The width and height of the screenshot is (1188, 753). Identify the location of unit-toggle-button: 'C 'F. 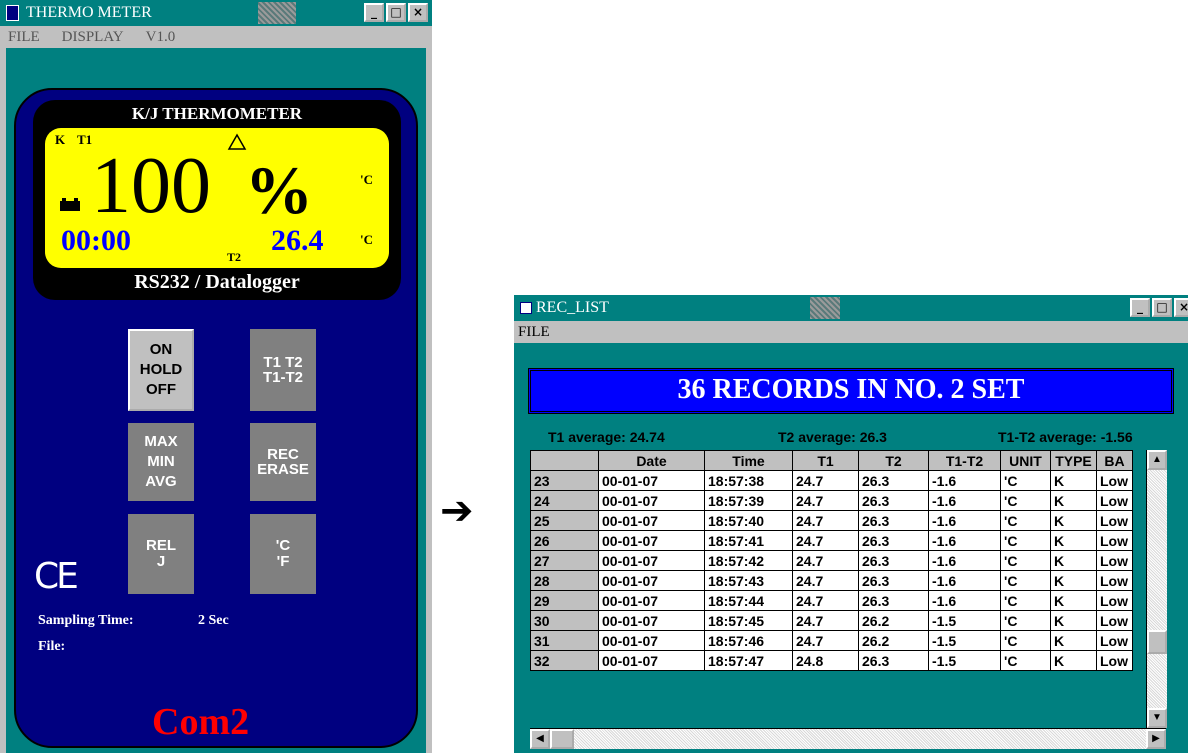
(283, 554).